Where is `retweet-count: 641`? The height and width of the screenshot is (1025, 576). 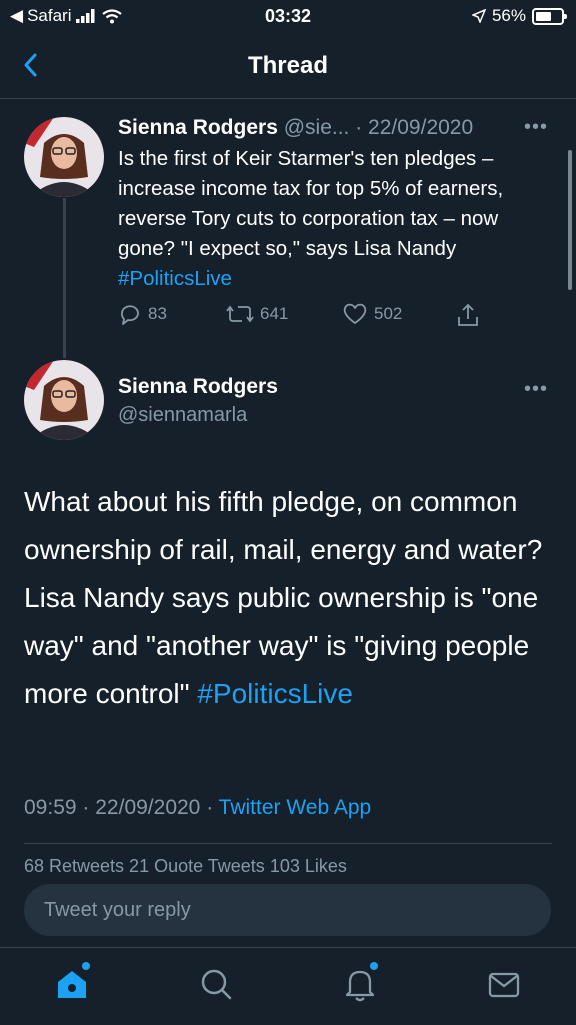
retweet-count: 641 is located at coordinates (274, 313).